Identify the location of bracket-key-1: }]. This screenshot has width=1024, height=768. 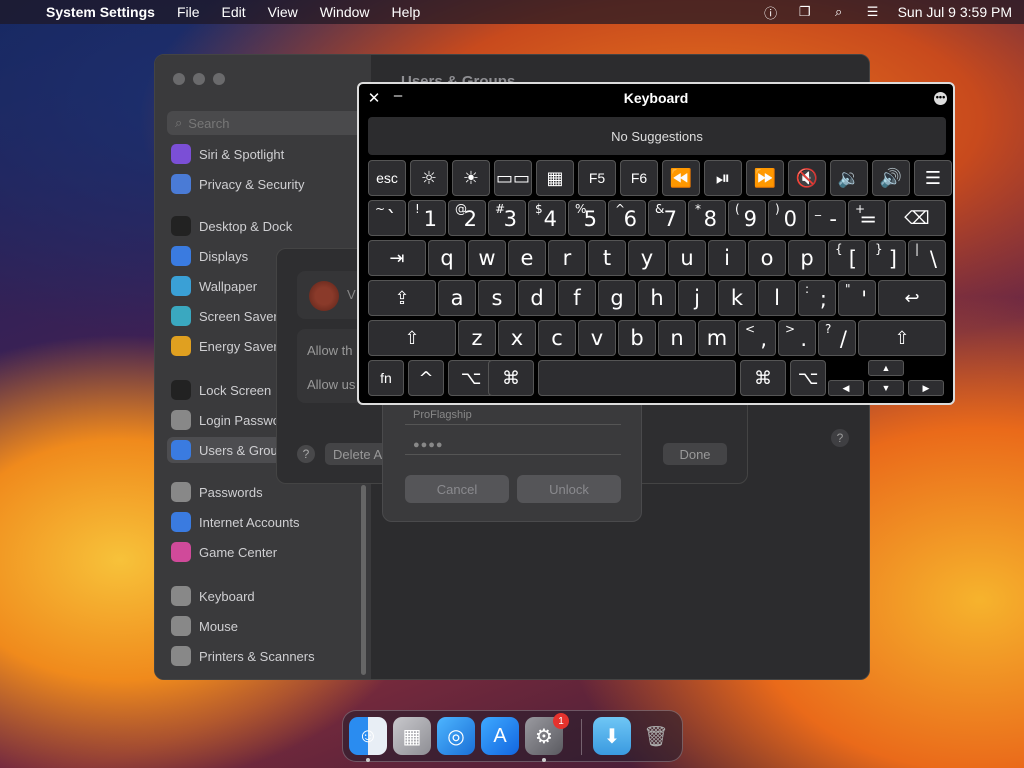
(887, 258).